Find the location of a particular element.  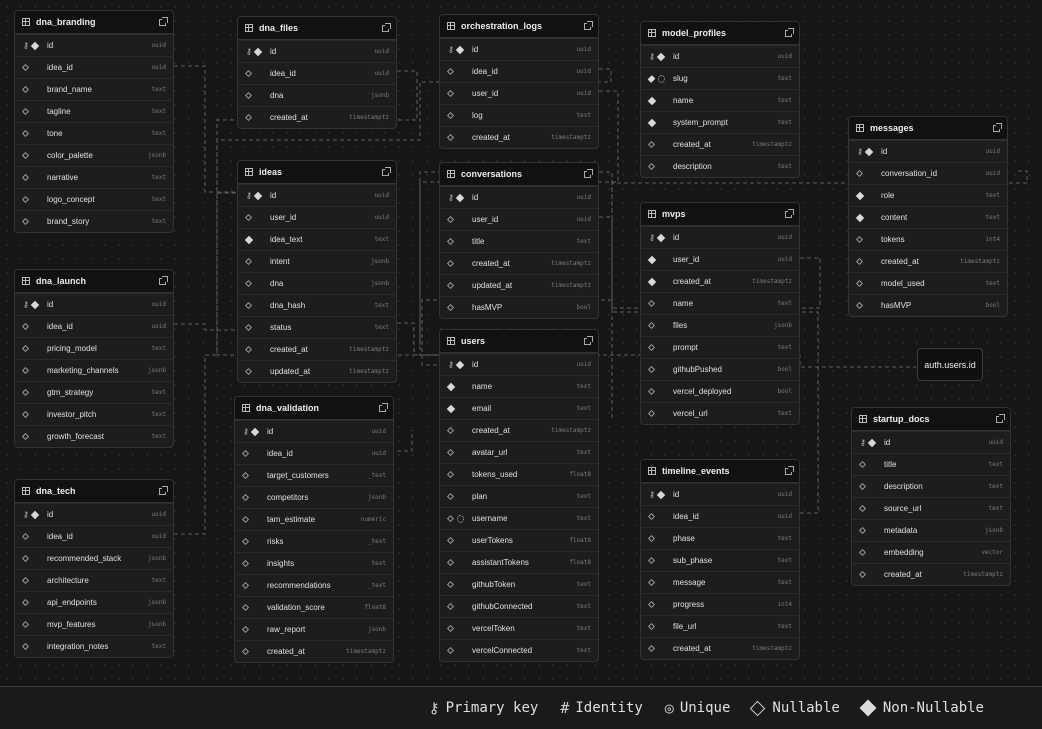

column-row: status text is located at coordinates (317, 327).